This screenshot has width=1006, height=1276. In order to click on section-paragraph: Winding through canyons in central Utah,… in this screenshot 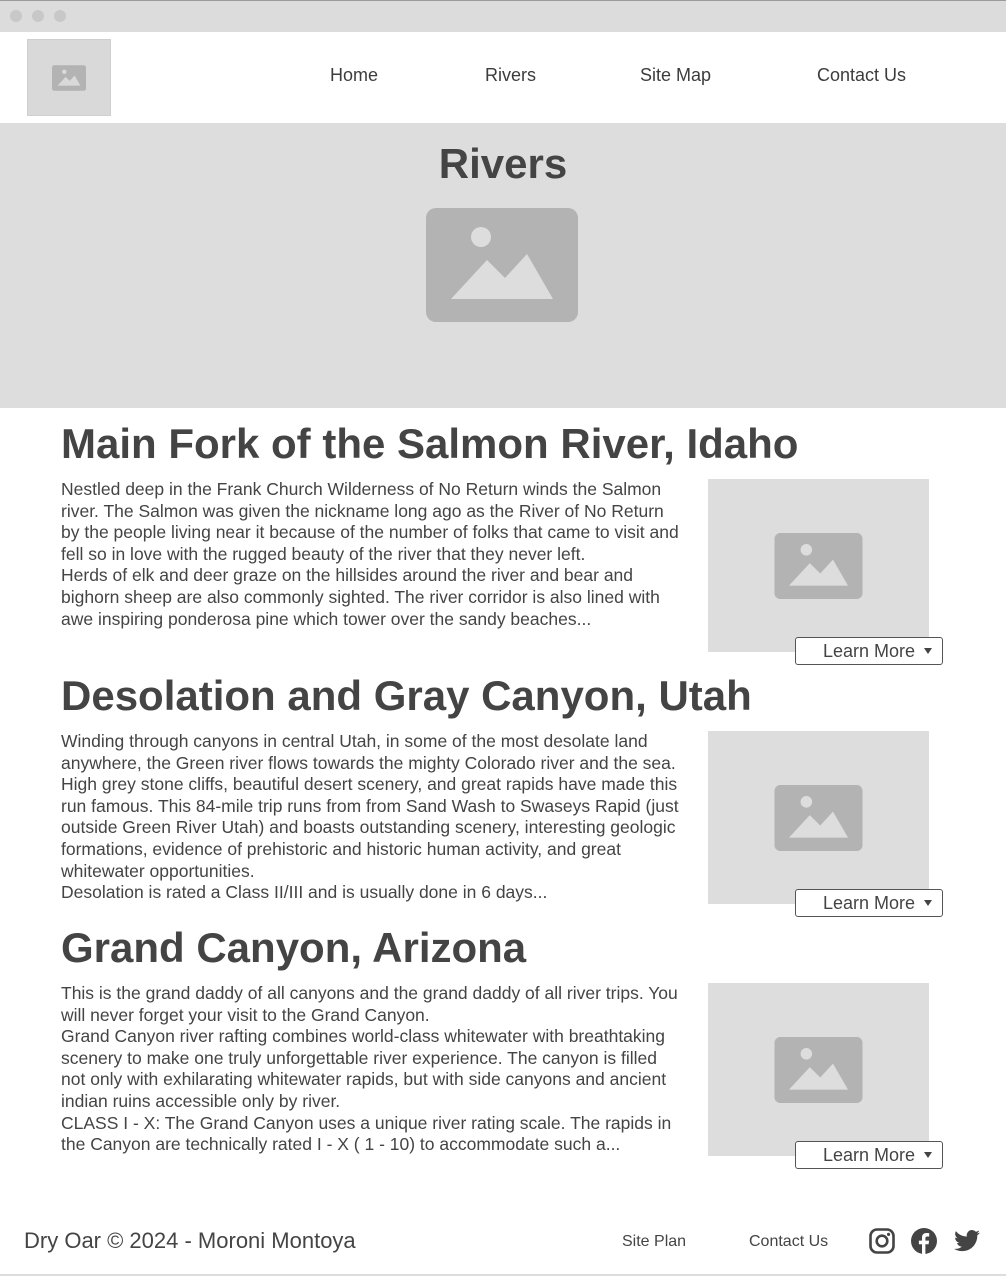, I will do `click(370, 806)`.